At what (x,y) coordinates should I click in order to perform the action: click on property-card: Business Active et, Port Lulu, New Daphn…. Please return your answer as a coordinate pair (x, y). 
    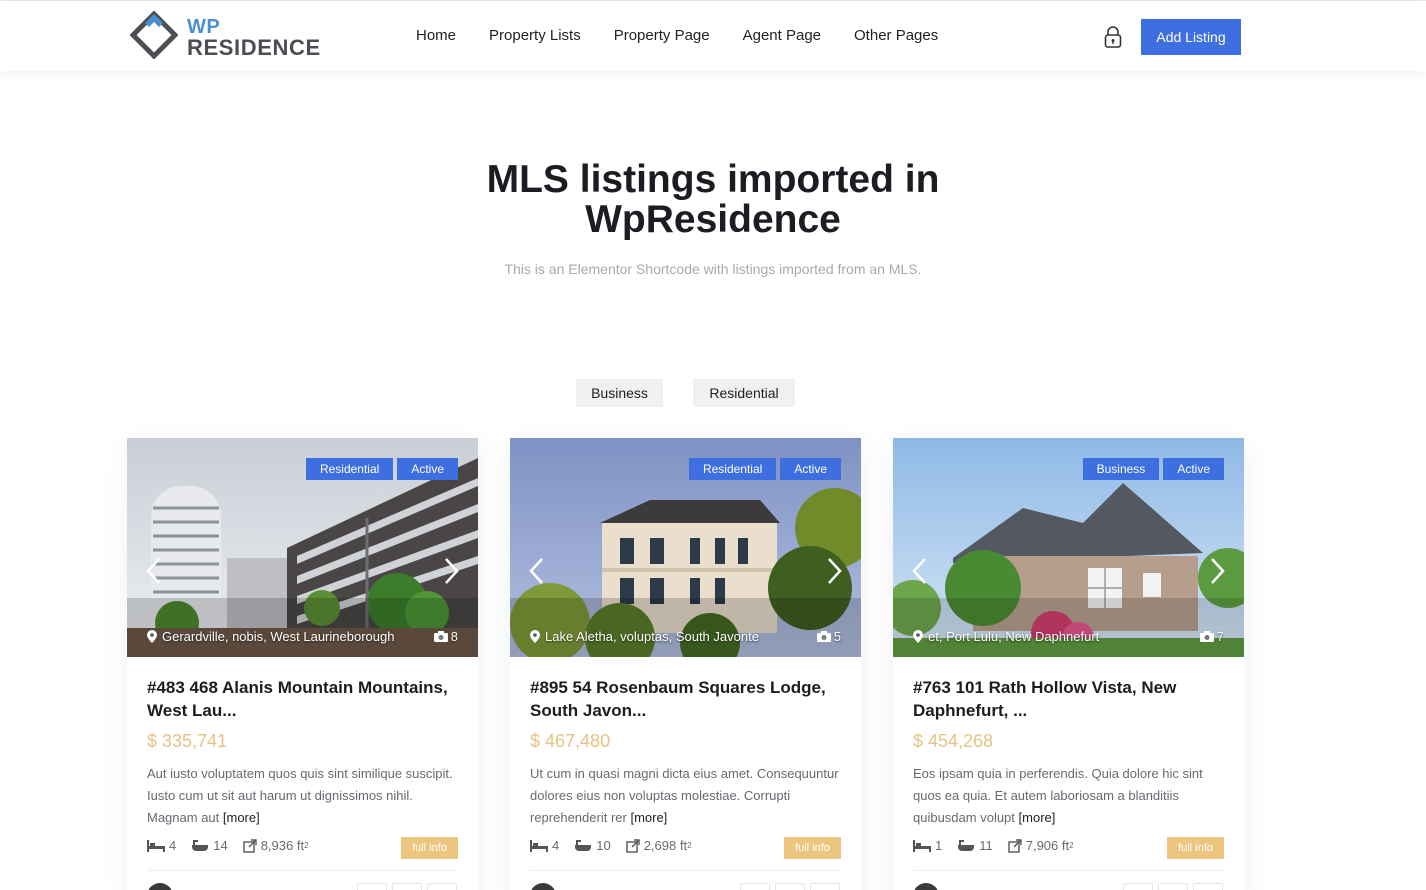
    Looking at the image, I should click on (1068, 664).